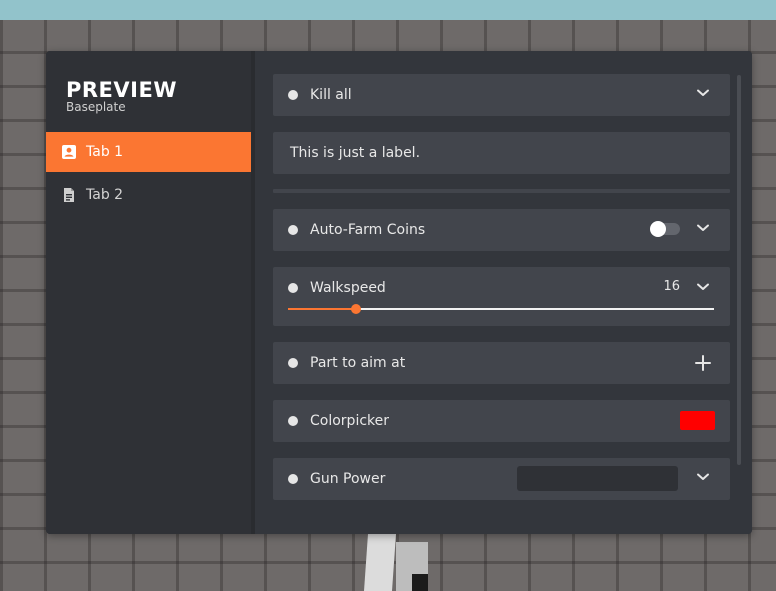 This screenshot has height=591, width=776. What do you see at coordinates (105, 195) in the screenshot?
I see `tab-2-label: Tab 2` at bounding box center [105, 195].